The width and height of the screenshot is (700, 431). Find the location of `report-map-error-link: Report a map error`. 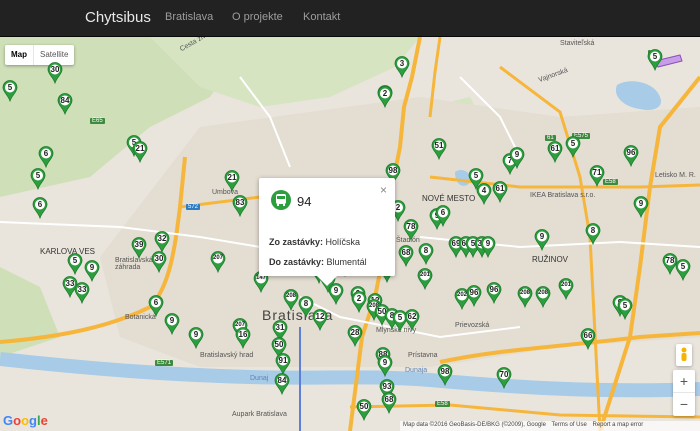

report-map-error-link: Report a map error is located at coordinates (618, 425).